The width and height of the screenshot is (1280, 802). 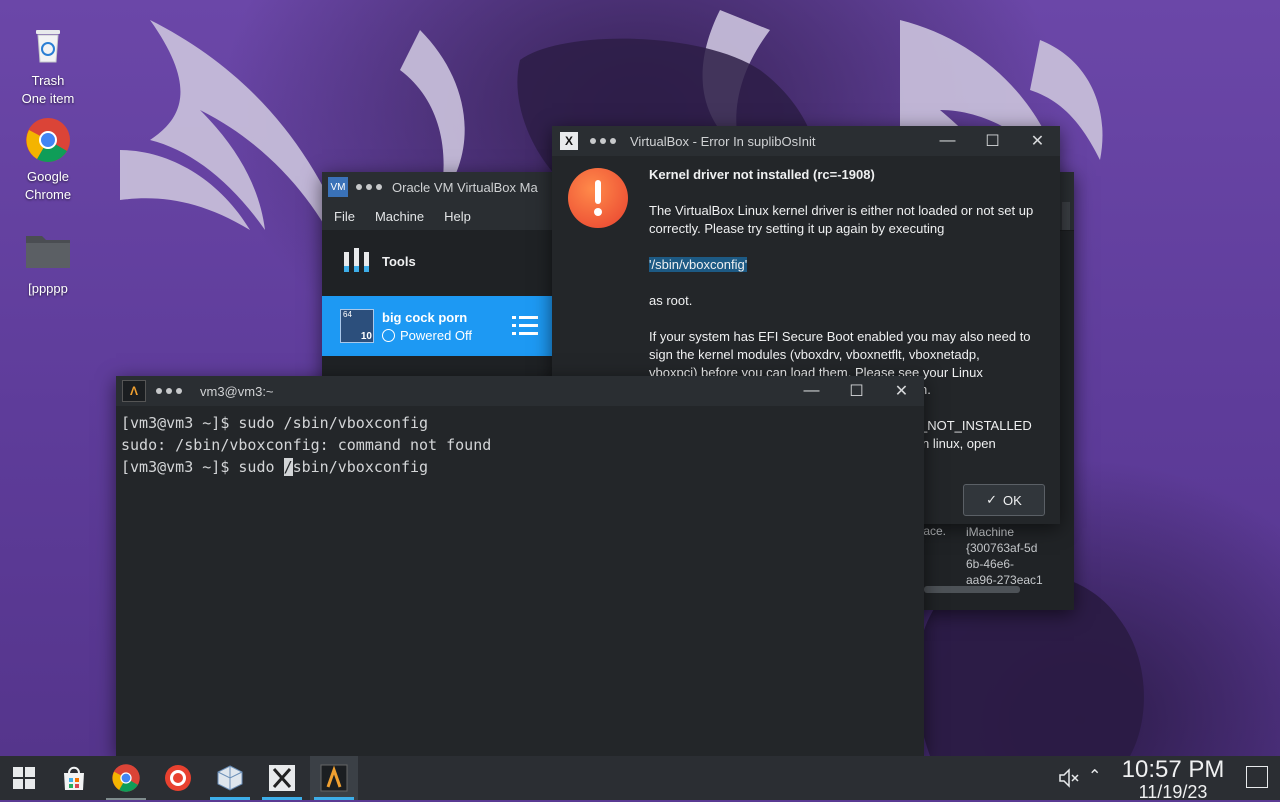 What do you see at coordinates (48, 80) in the screenshot?
I see `trash-label: Trash` at bounding box center [48, 80].